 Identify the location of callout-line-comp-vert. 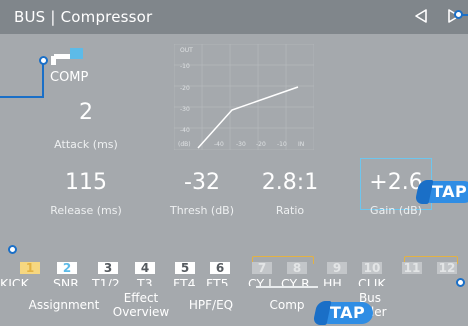
(43, 80).